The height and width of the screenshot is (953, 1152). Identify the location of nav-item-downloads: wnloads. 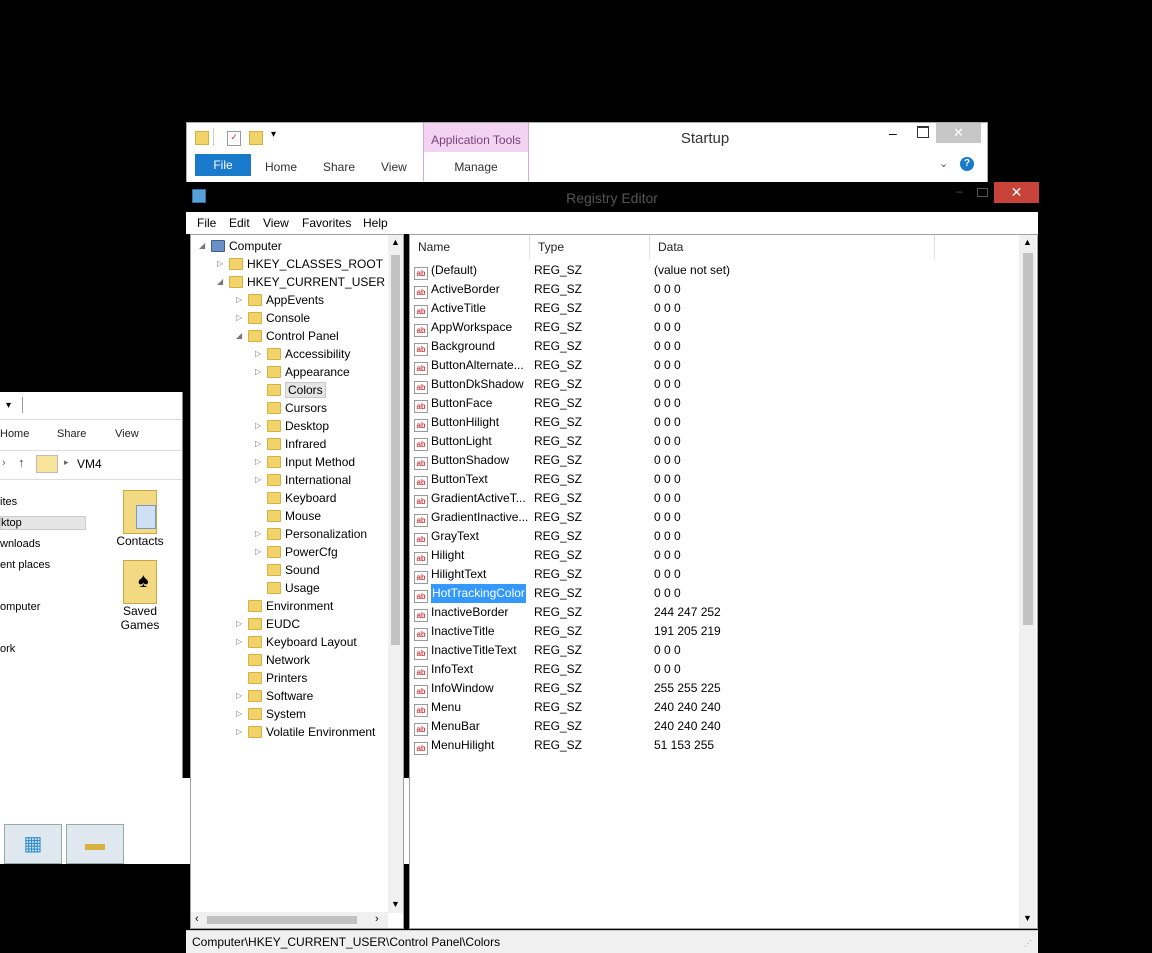
(20, 544).